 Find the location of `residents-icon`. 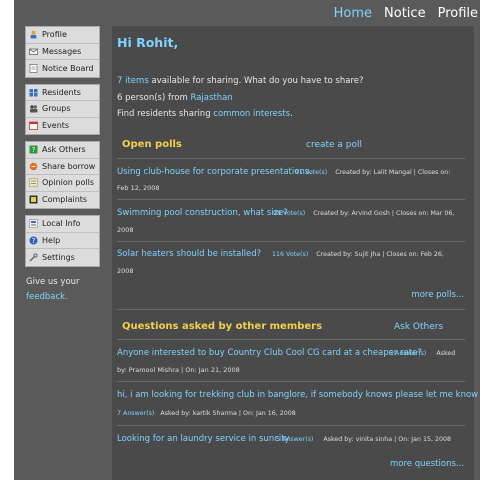

residents-icon is located at coordinates (33, 92).